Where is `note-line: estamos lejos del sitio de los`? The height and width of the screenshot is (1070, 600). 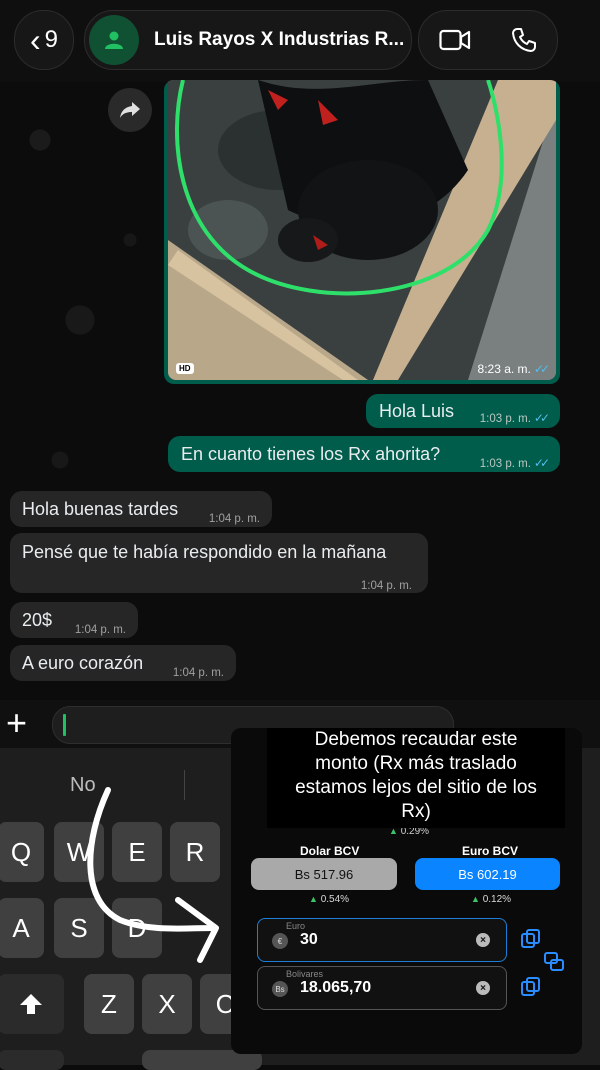 note-line: estamos lejos del sitio de los is located at coordinates (416, 787).